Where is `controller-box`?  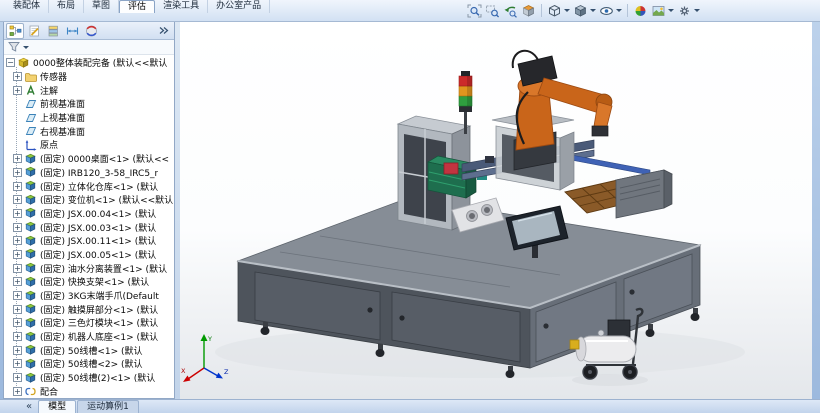 controller-box is located at coordinates (644, 194).